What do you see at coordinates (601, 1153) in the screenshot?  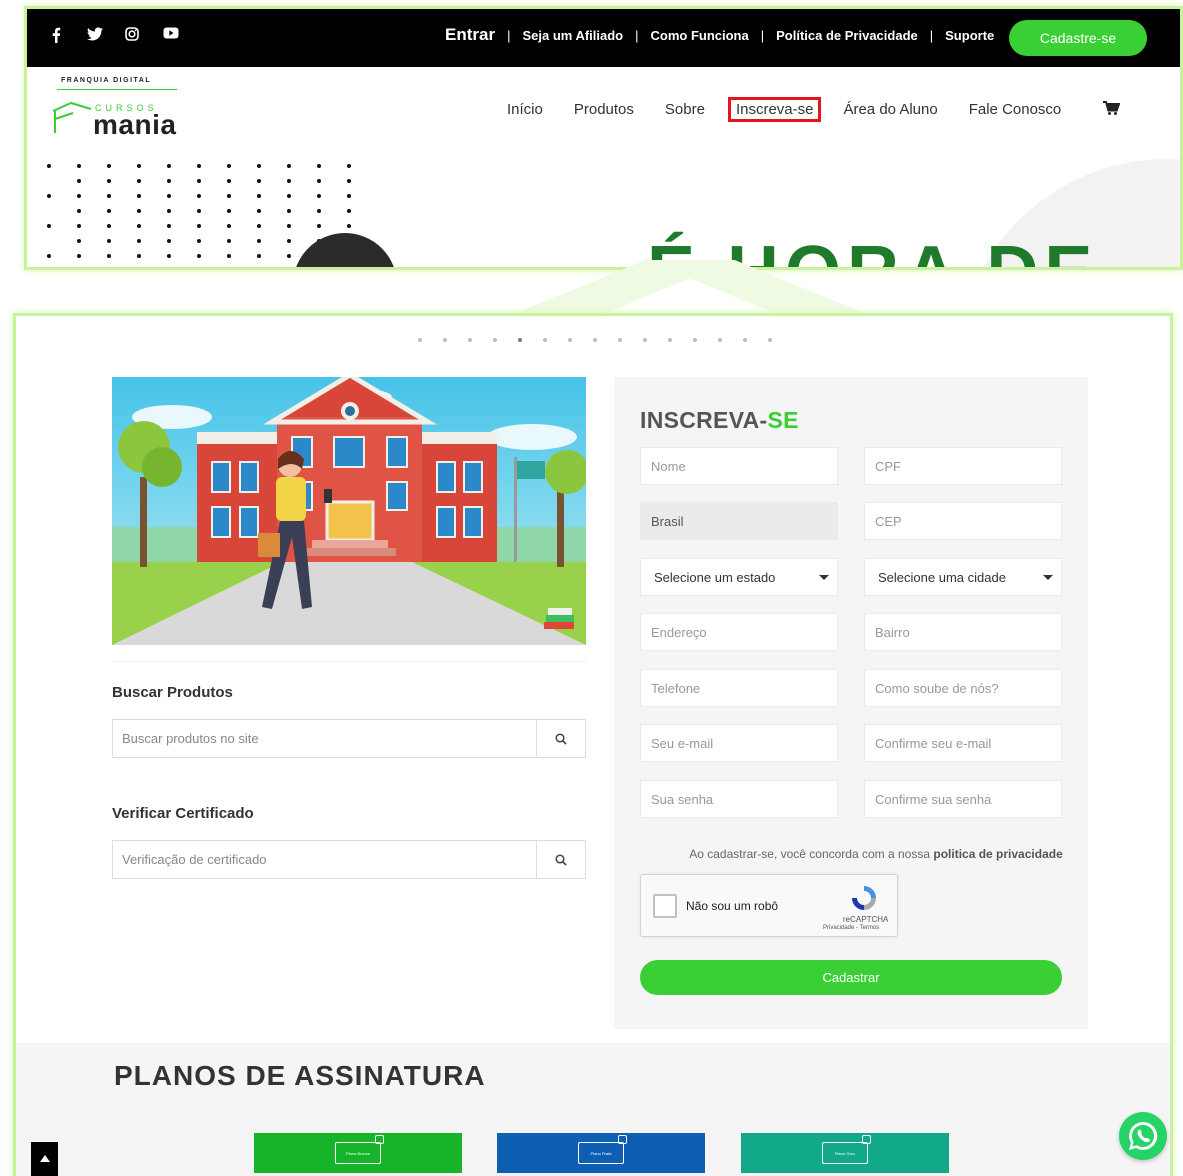 I see `plan-prata-card: Plano Prata` at bounding box center [601, 1153].